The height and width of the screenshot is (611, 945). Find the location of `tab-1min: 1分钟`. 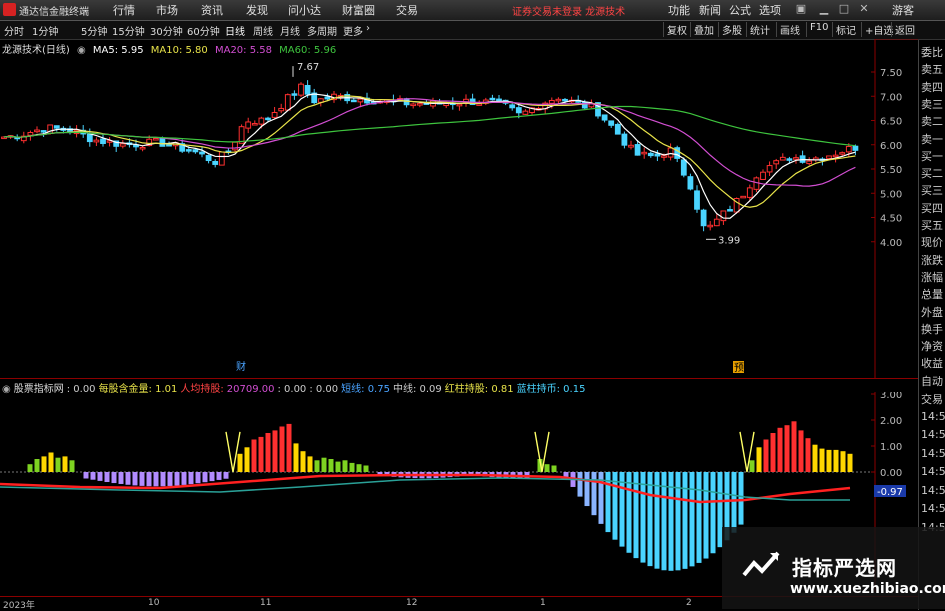

tab-1min: 1分钟 is located at coordinates (45, 30).